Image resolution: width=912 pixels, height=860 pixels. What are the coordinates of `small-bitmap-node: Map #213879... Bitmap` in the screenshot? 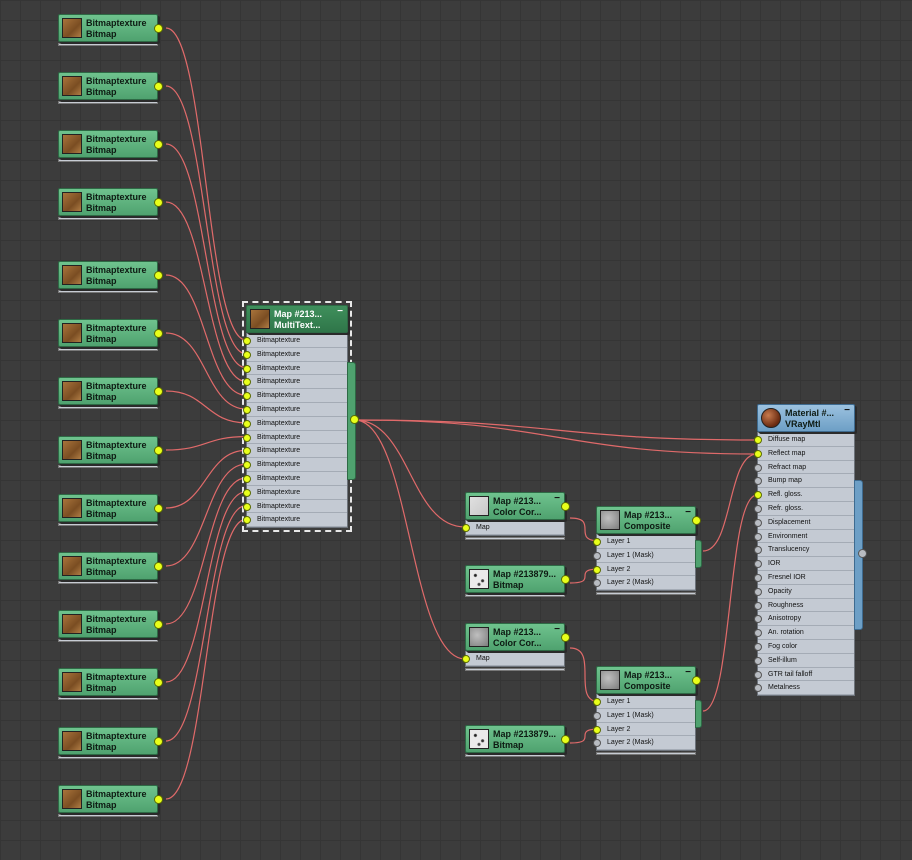 It's located at (517, 741).